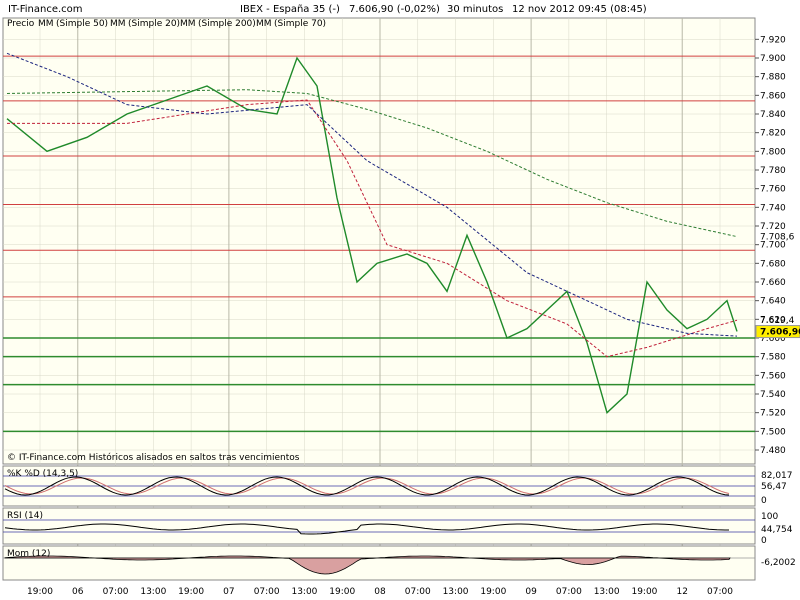 This screenshot has width=800, height=600. I want to click on stoch-tick-0: 0, so click(764, 501).